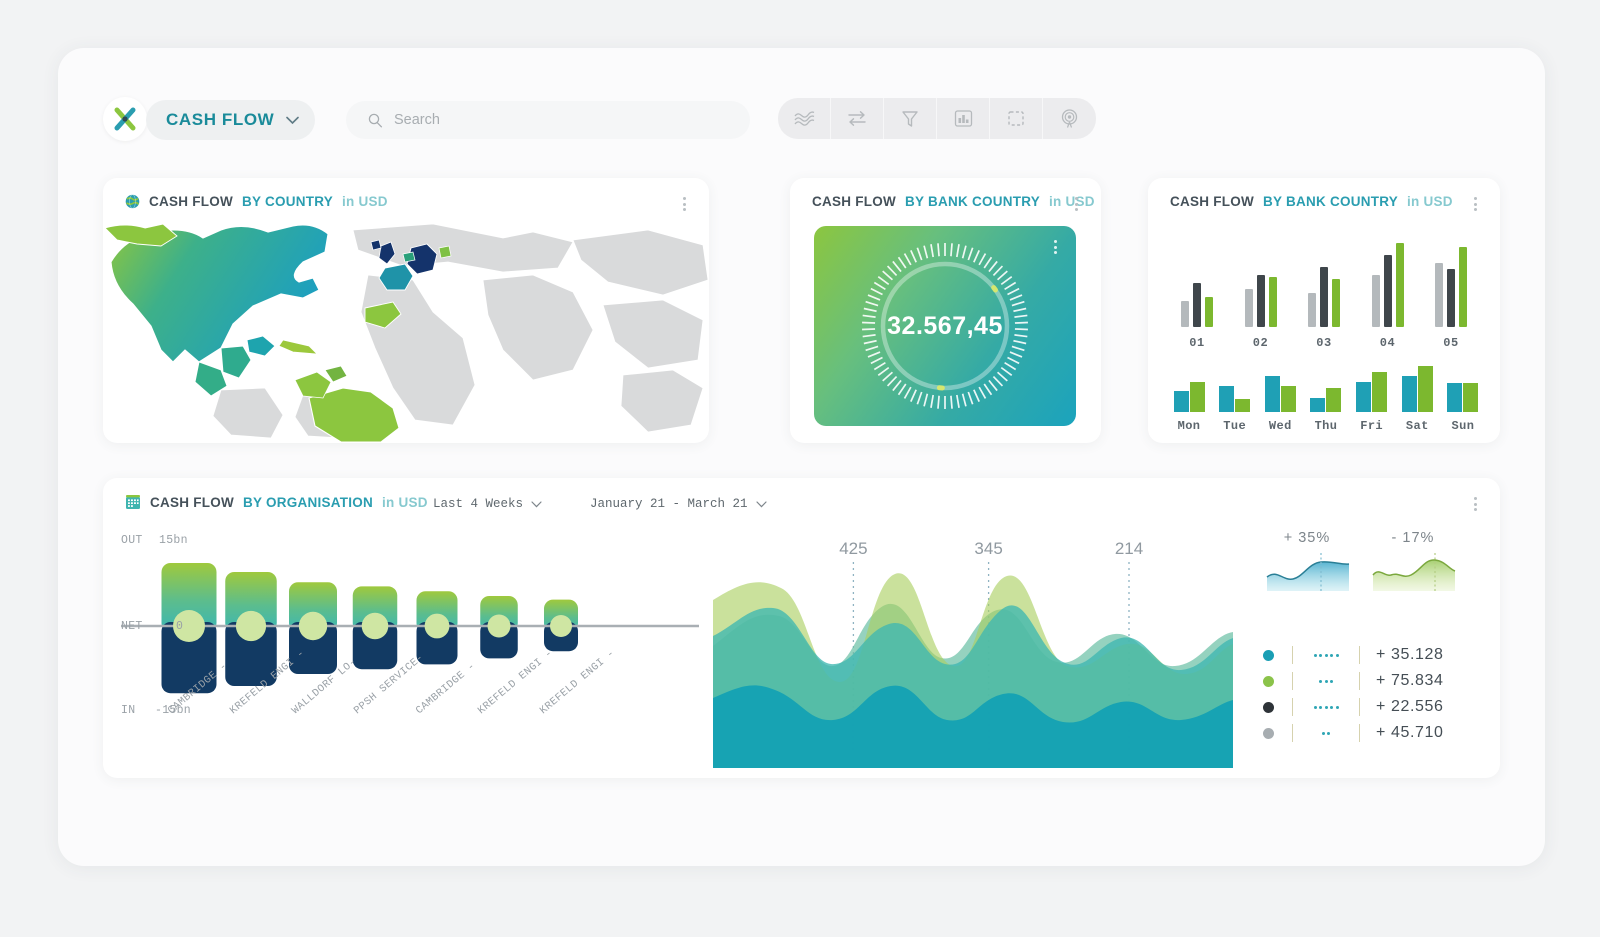  What do you see at coordinates (988, 549) in the screenshot?
I see `stream-annotation-label: 345` at bounding box center [988, 549].